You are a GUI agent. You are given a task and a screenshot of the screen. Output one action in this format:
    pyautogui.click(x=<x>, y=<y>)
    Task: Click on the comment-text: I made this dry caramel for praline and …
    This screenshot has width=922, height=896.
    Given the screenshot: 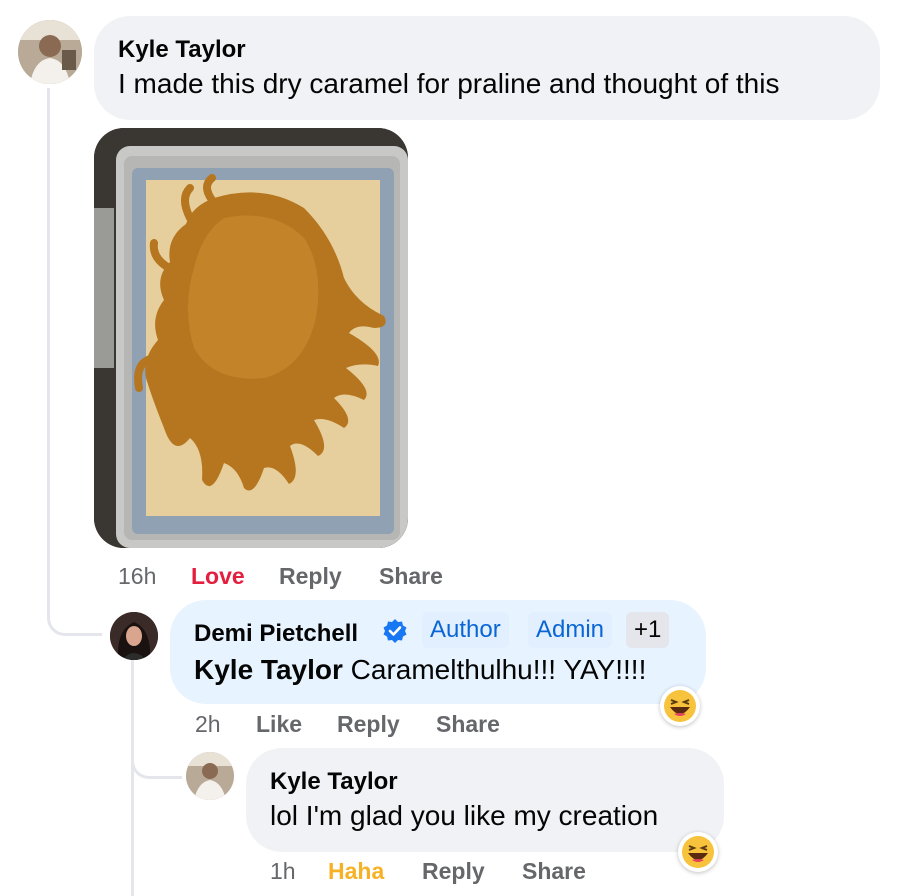 What is the action you would take?
    pyautogui.click(x=449, y=83)
    